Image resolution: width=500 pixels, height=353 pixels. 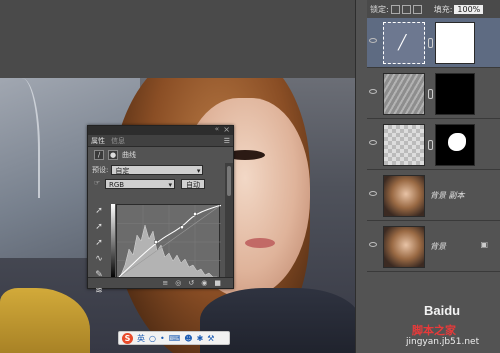 What do you see at coordinates (417, 9) in the screenshot?
I see `lock-all-icon` at bounding box center [417, 9].